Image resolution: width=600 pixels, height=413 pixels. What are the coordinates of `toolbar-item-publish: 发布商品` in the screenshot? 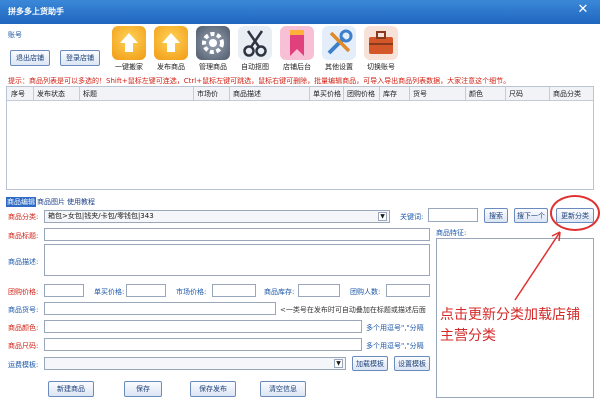 It's located at (171, 49).